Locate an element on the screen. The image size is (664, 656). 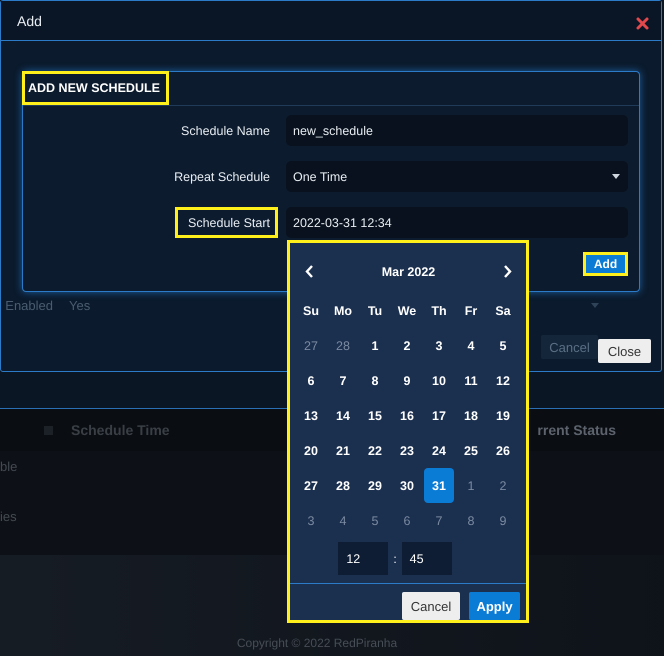
weekday-label: Su is located at coordinates (311, 311).